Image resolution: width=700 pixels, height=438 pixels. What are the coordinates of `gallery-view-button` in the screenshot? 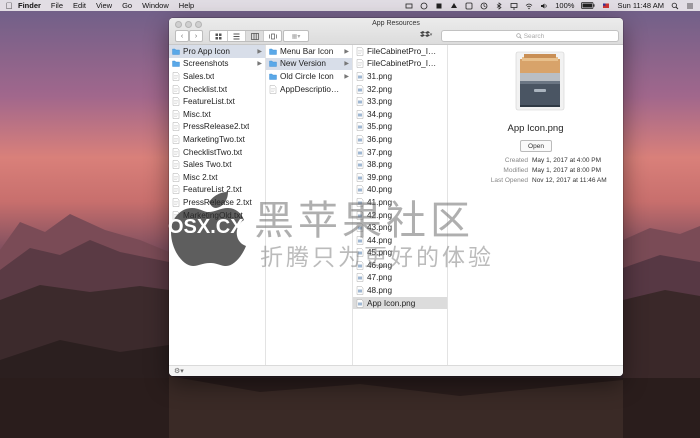 It's located at (272, 36).